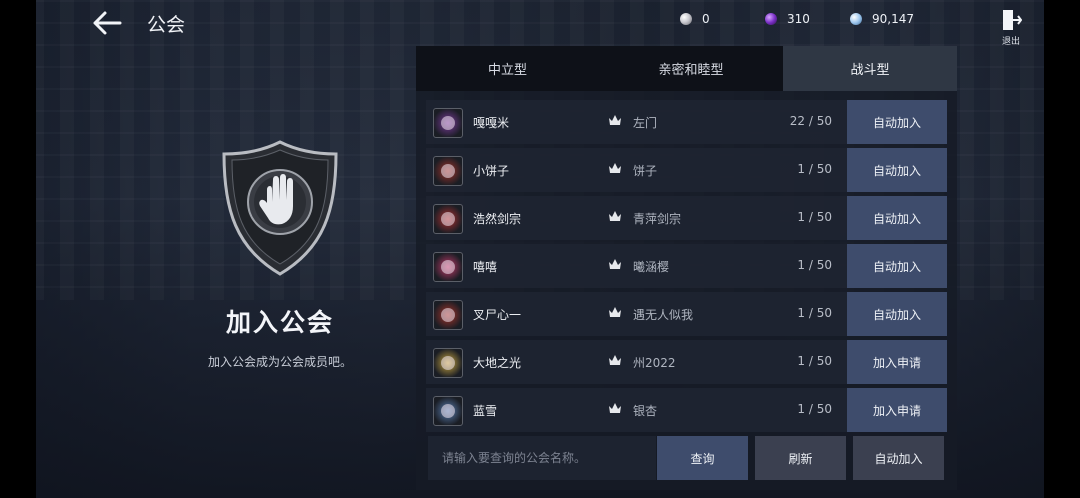 The height and width of the screenshot is (498, 1080). What do you see at coordinates (497, 315) in the screenshot?
I see `guild-name: 叉尸心一` at bounding box center [497, 315].